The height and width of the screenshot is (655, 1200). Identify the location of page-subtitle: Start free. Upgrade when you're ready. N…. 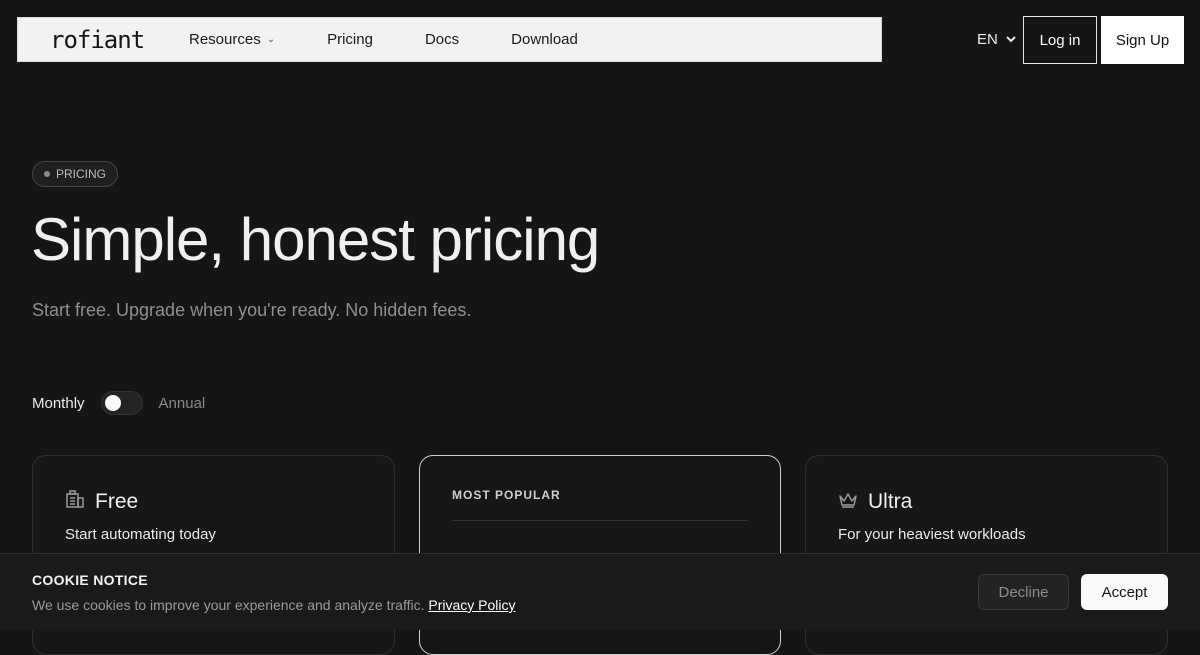
(252, 310).